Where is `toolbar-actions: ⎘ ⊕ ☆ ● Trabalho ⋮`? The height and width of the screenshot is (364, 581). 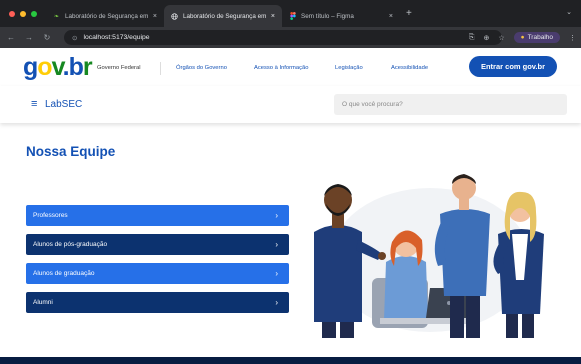
toolbar-actions: ⎘ ⊕ ☆ ● Trabalho ⋮ is located at coordinates (525, 37).